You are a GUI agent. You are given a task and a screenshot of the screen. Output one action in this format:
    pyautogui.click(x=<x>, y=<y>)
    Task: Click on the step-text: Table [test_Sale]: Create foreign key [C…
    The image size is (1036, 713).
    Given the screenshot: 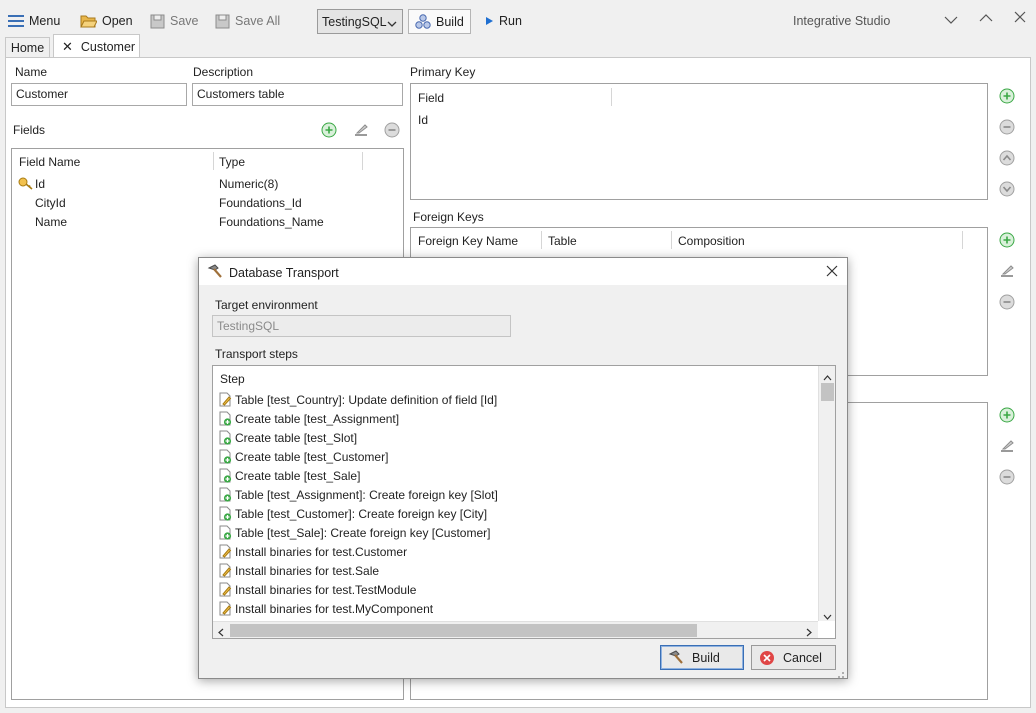 What is the action you would take?
    pyautogui.click(x=363, y=532)
    